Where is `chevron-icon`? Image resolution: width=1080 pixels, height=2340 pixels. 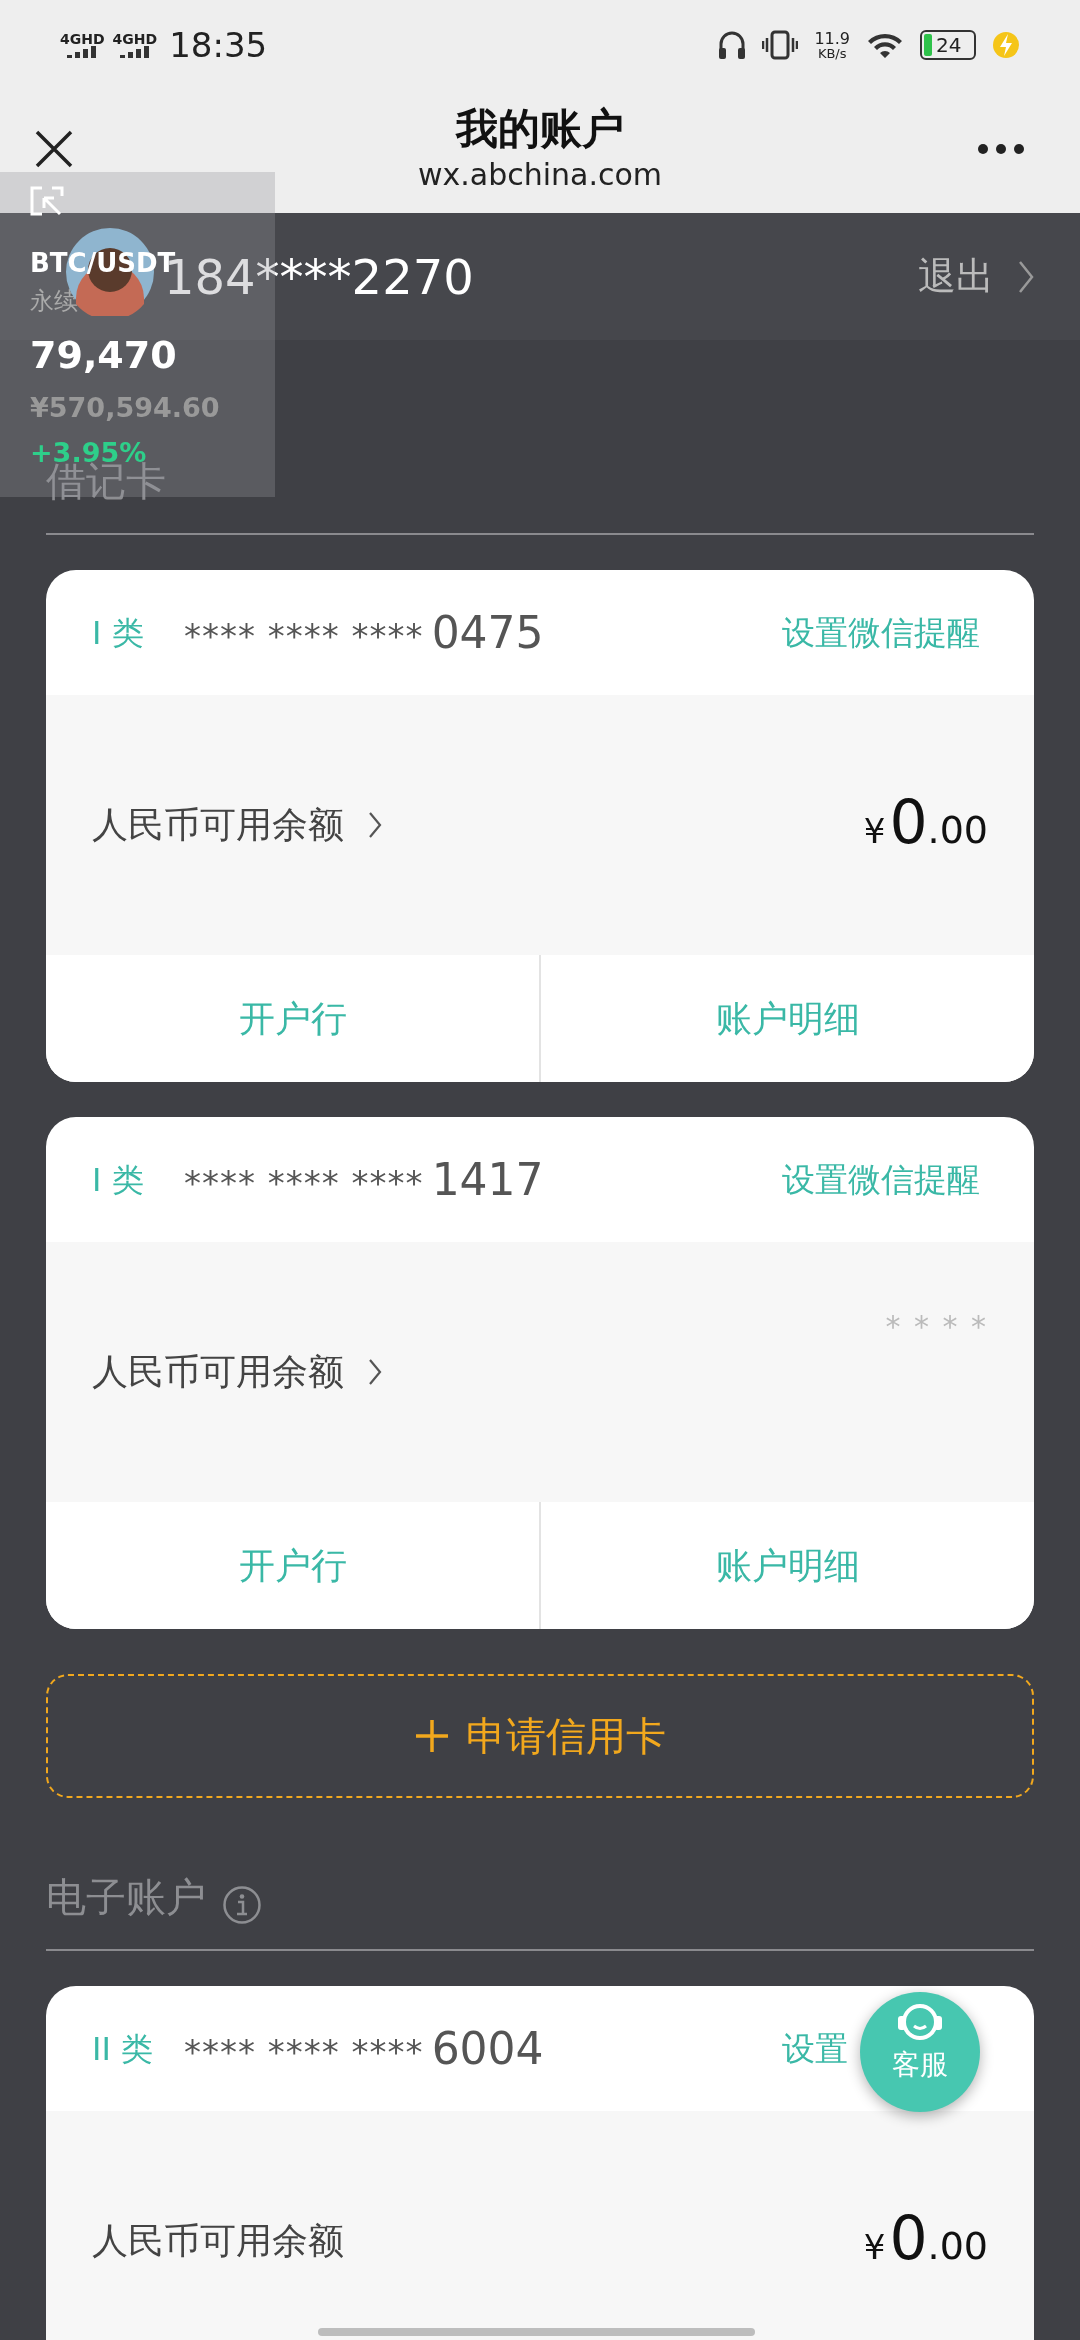
chevron-icon is located at coordinates (1026, 276).